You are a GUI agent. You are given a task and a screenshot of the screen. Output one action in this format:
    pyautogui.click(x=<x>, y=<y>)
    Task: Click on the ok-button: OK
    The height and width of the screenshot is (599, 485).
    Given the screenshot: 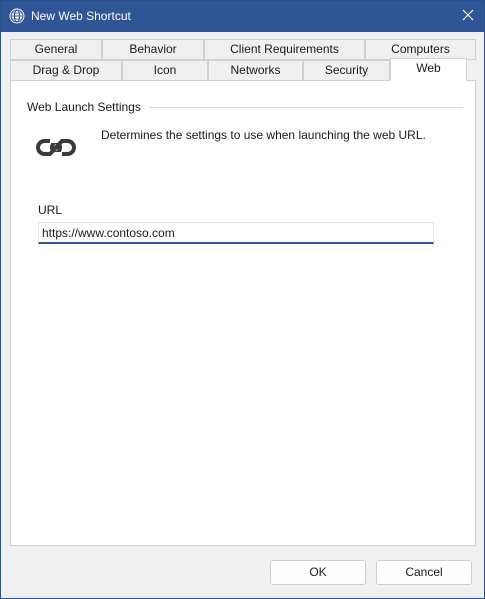 What is the action you would take?
    pyautogui.click(x=318, y=572)
    